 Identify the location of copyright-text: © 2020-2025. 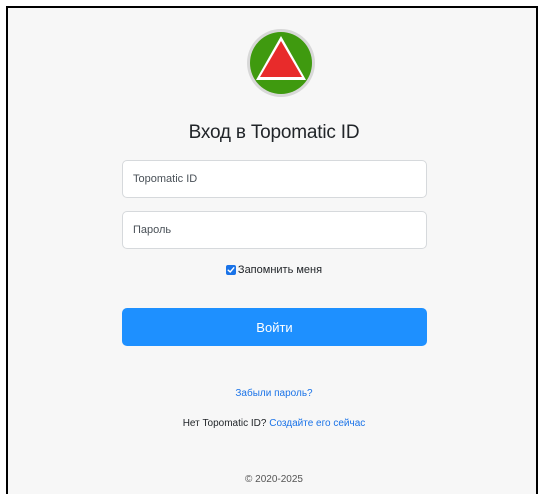
(274, 479).